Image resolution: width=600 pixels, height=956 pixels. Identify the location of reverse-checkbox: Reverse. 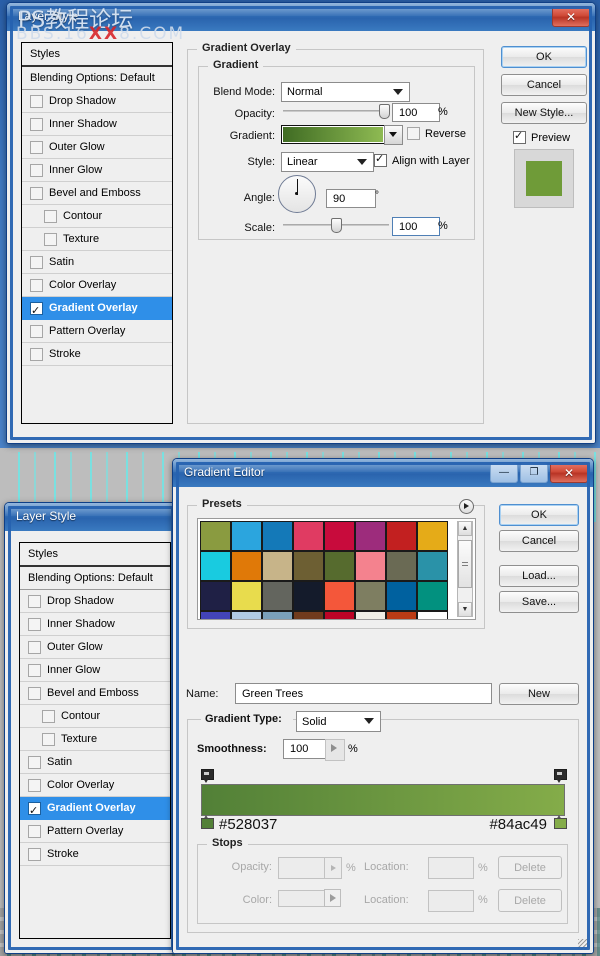
(436, 133).